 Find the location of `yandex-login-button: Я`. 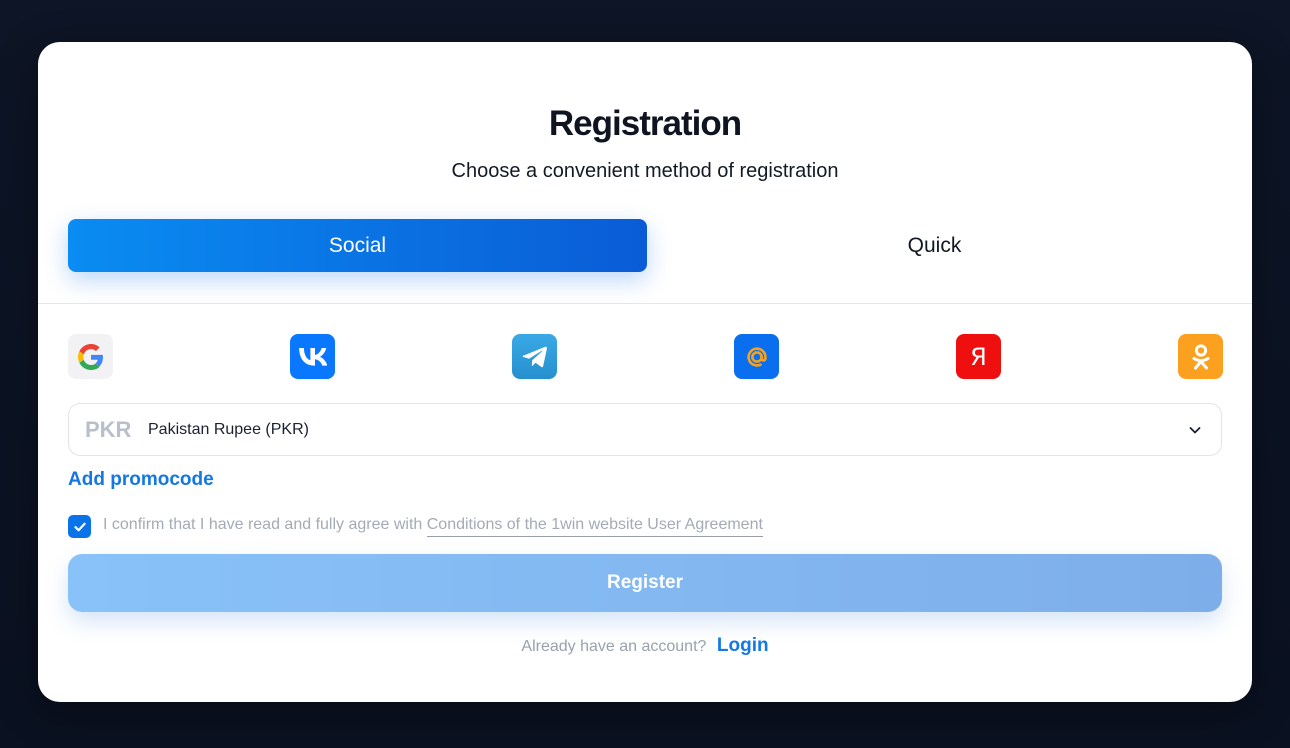

yandex-login-button: Я is located at coordinates (978, 356).